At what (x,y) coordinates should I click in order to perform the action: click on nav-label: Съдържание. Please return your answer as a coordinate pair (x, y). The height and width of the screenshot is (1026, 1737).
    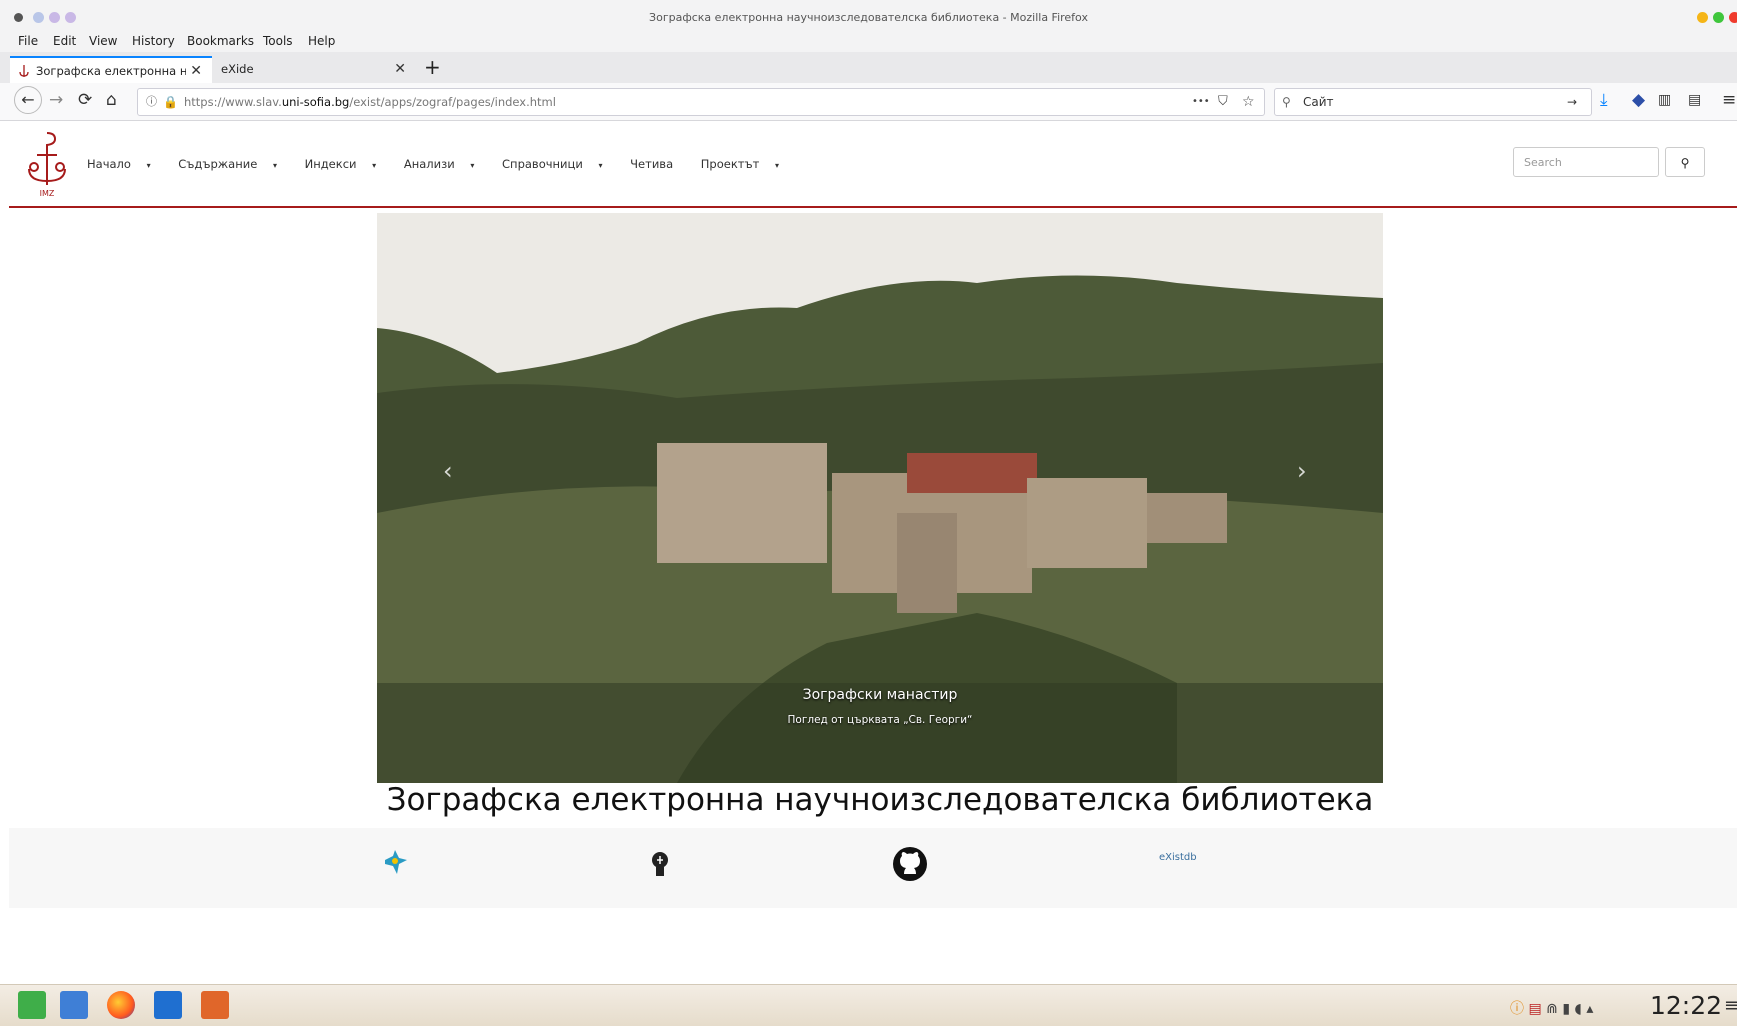
    Looking at the image, I should click on (218, 164).